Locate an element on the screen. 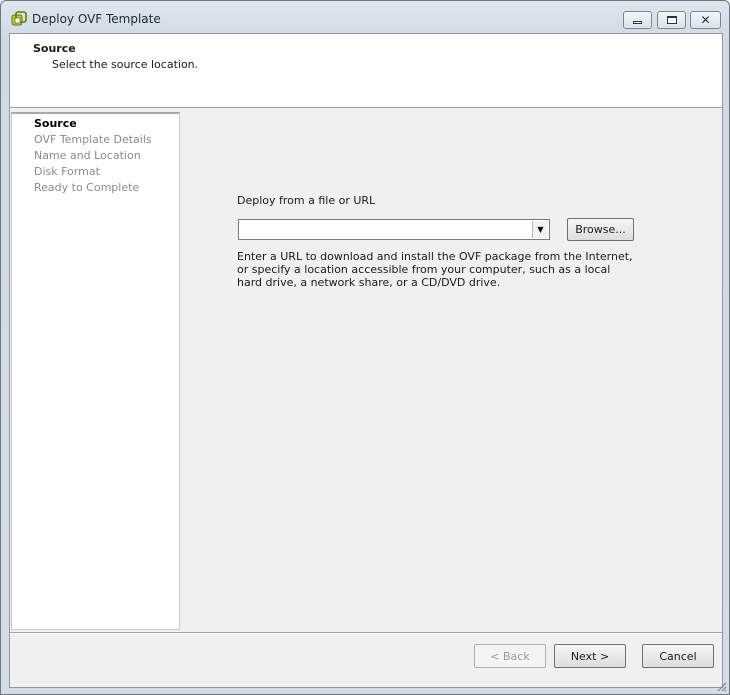  next-button: Next > is located at coordinates (590, 656).